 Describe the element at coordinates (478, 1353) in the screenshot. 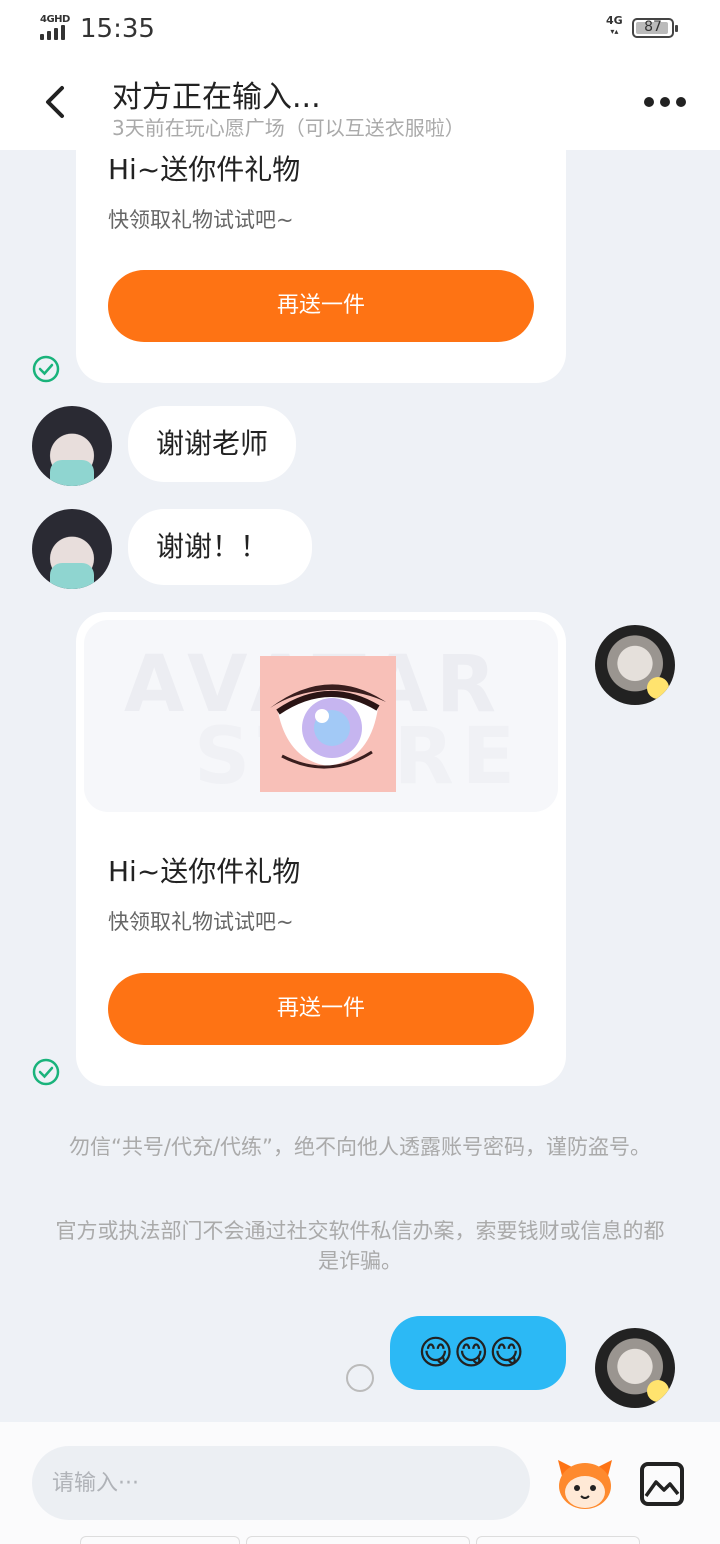

I see `outgoing-message: 😋😋😋` at that location.